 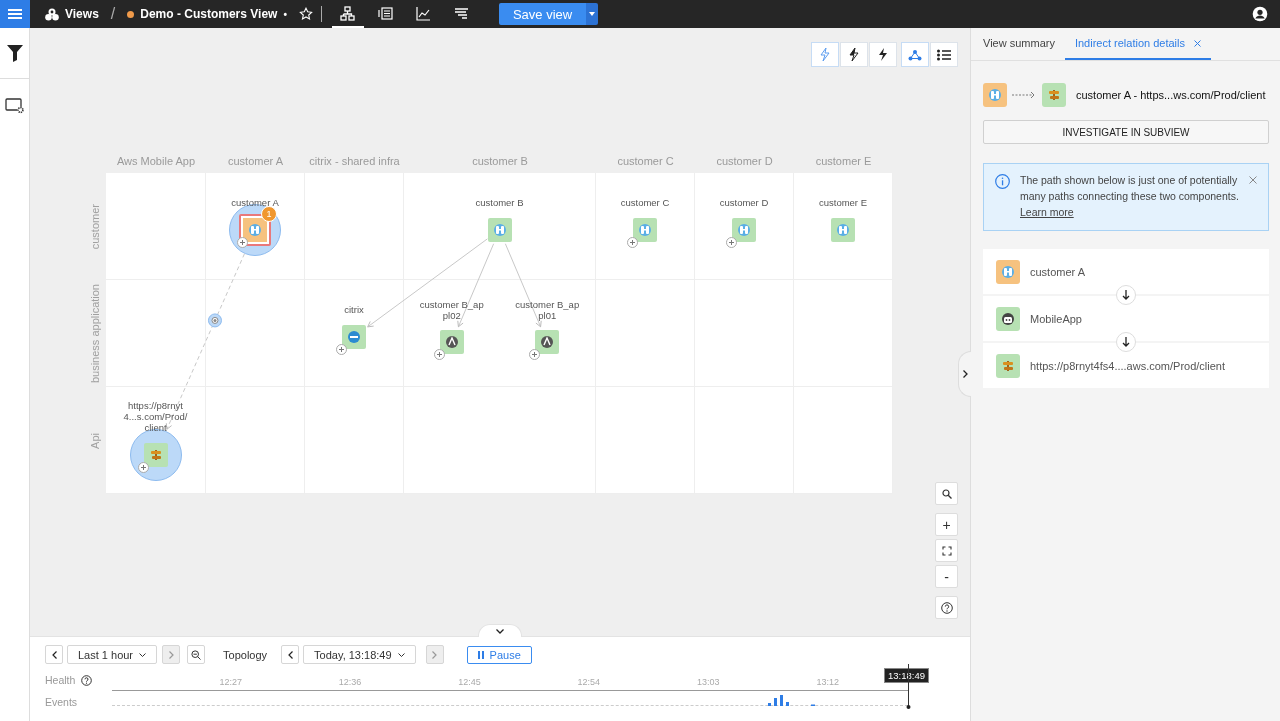 What do you see at coordinates (87, 680) in the screenshot?
I see `help-icon` at bounding box center [87, 680].